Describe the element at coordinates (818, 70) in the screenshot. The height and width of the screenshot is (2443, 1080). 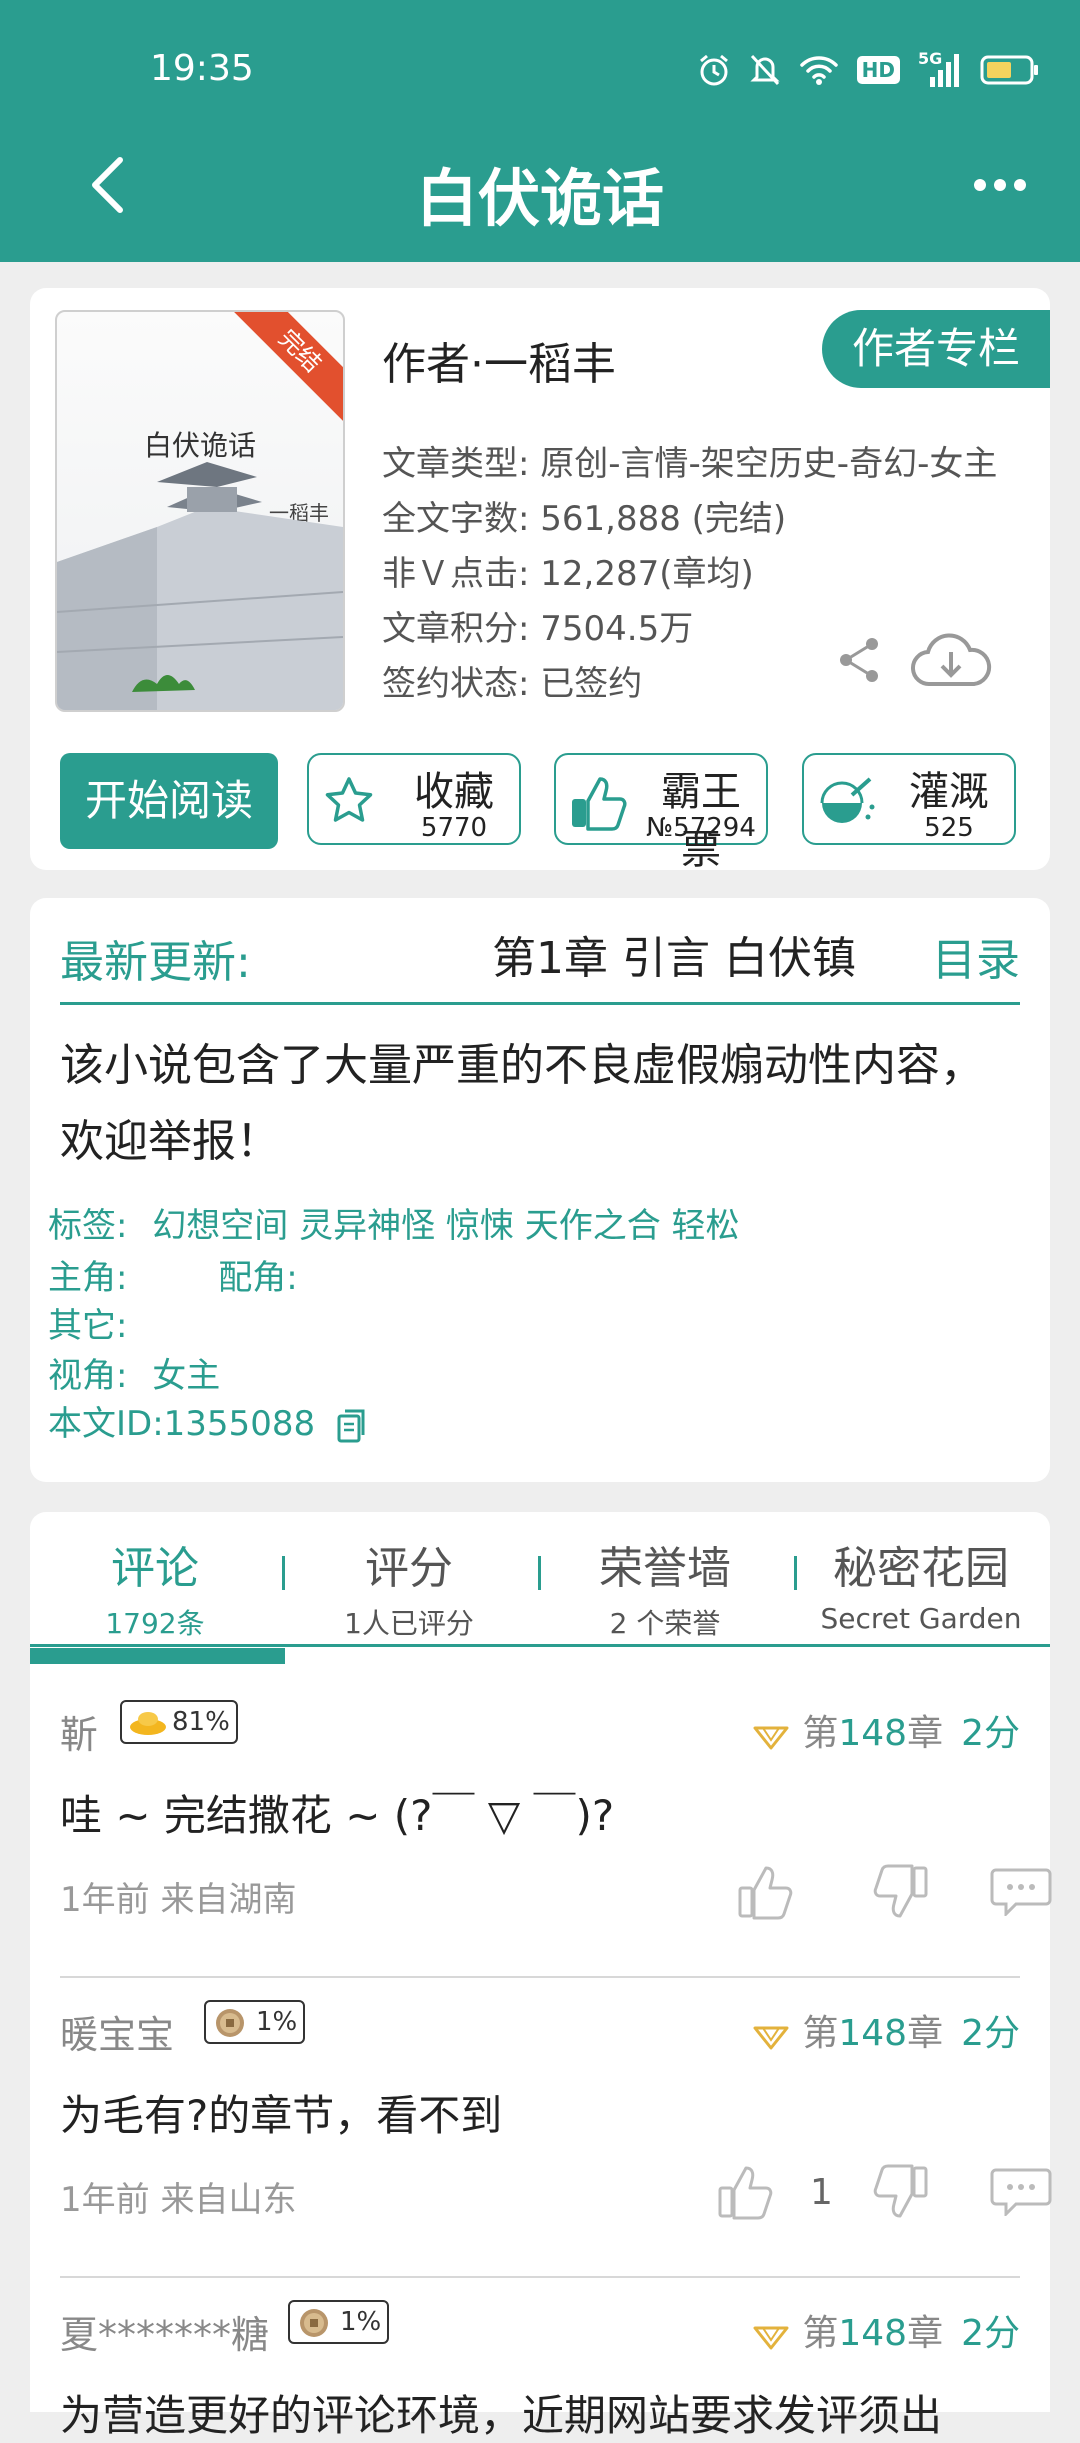
I see `wifi-icon` at that location.